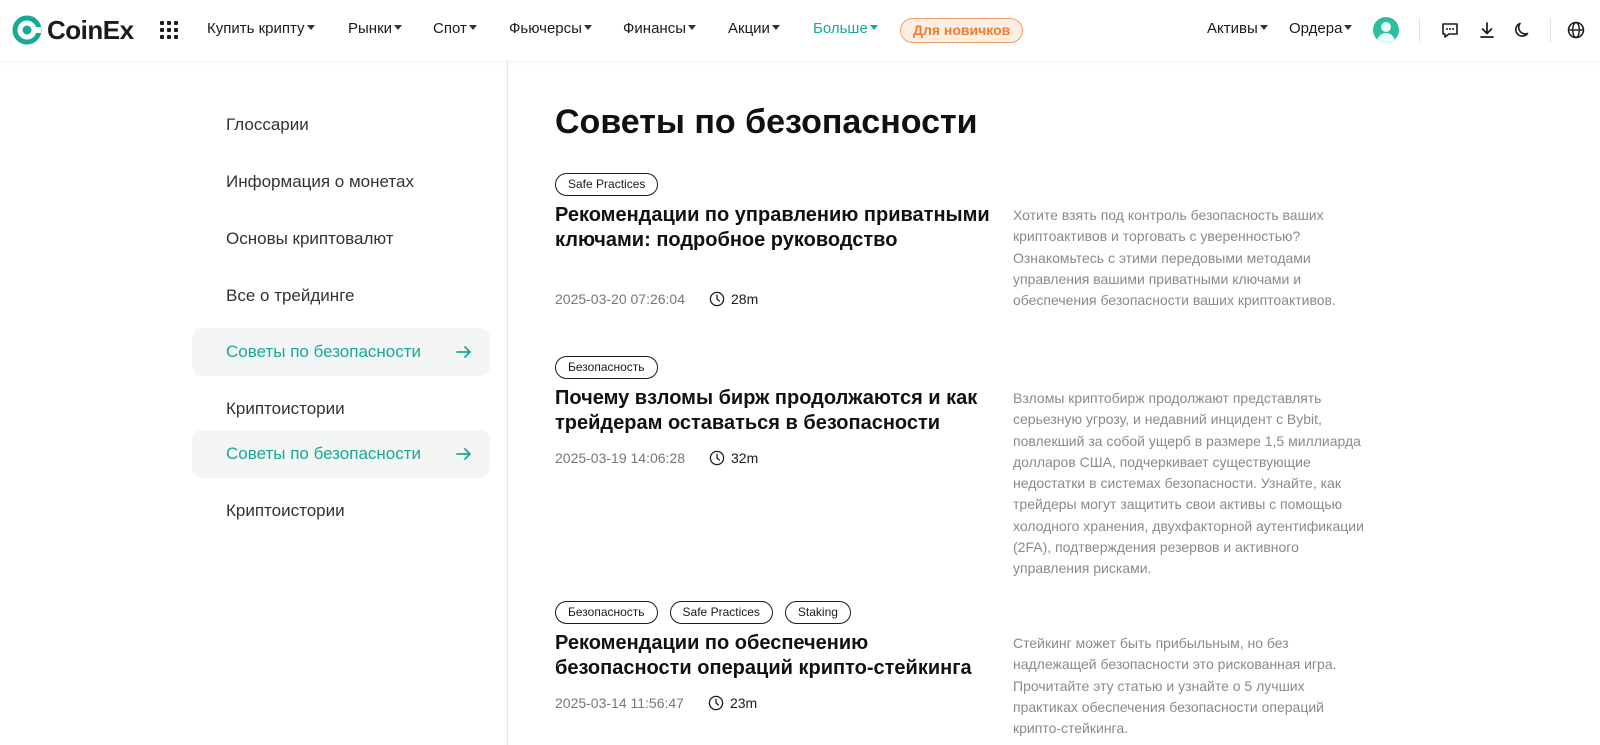  What do you see at coordinates (654, 28) in the screenshot?
I see `nav-label: Финансы` at bounding box center [654, 28].